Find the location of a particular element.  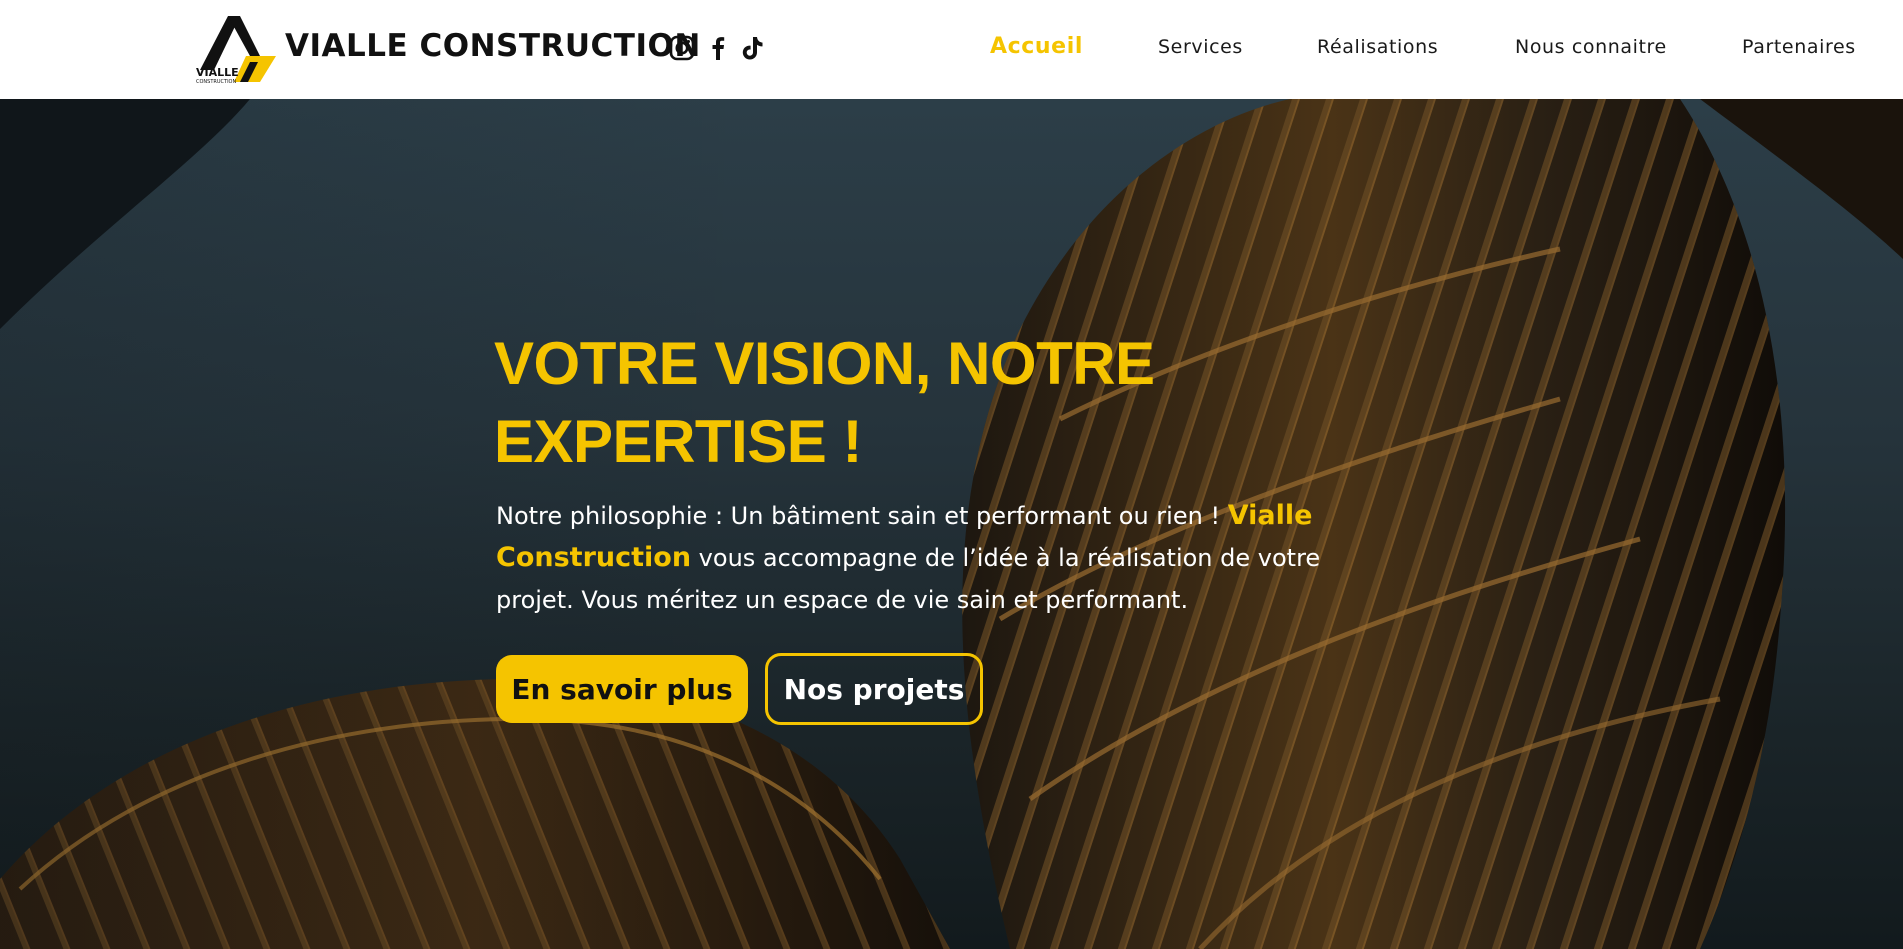

nav-realisations: Réalisations is located at coordinates (1377, 47).